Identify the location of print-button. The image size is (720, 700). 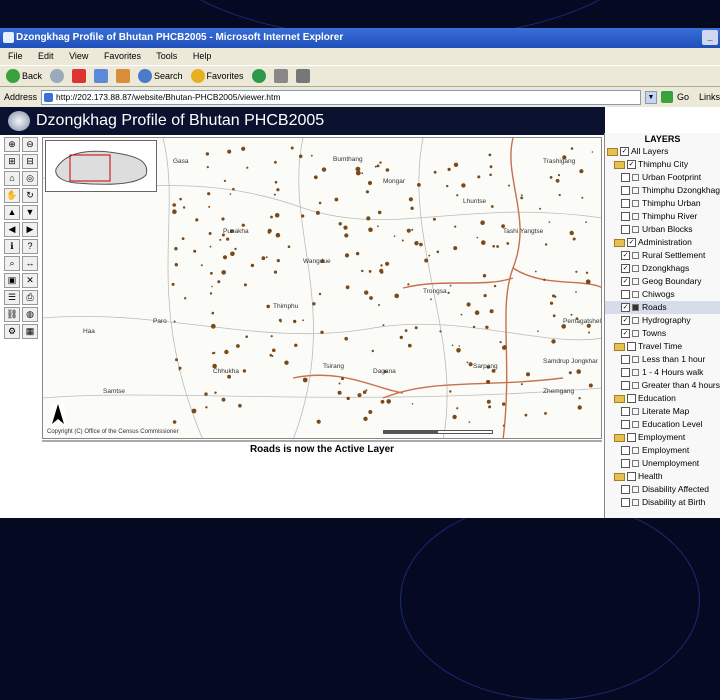
(303, 76).